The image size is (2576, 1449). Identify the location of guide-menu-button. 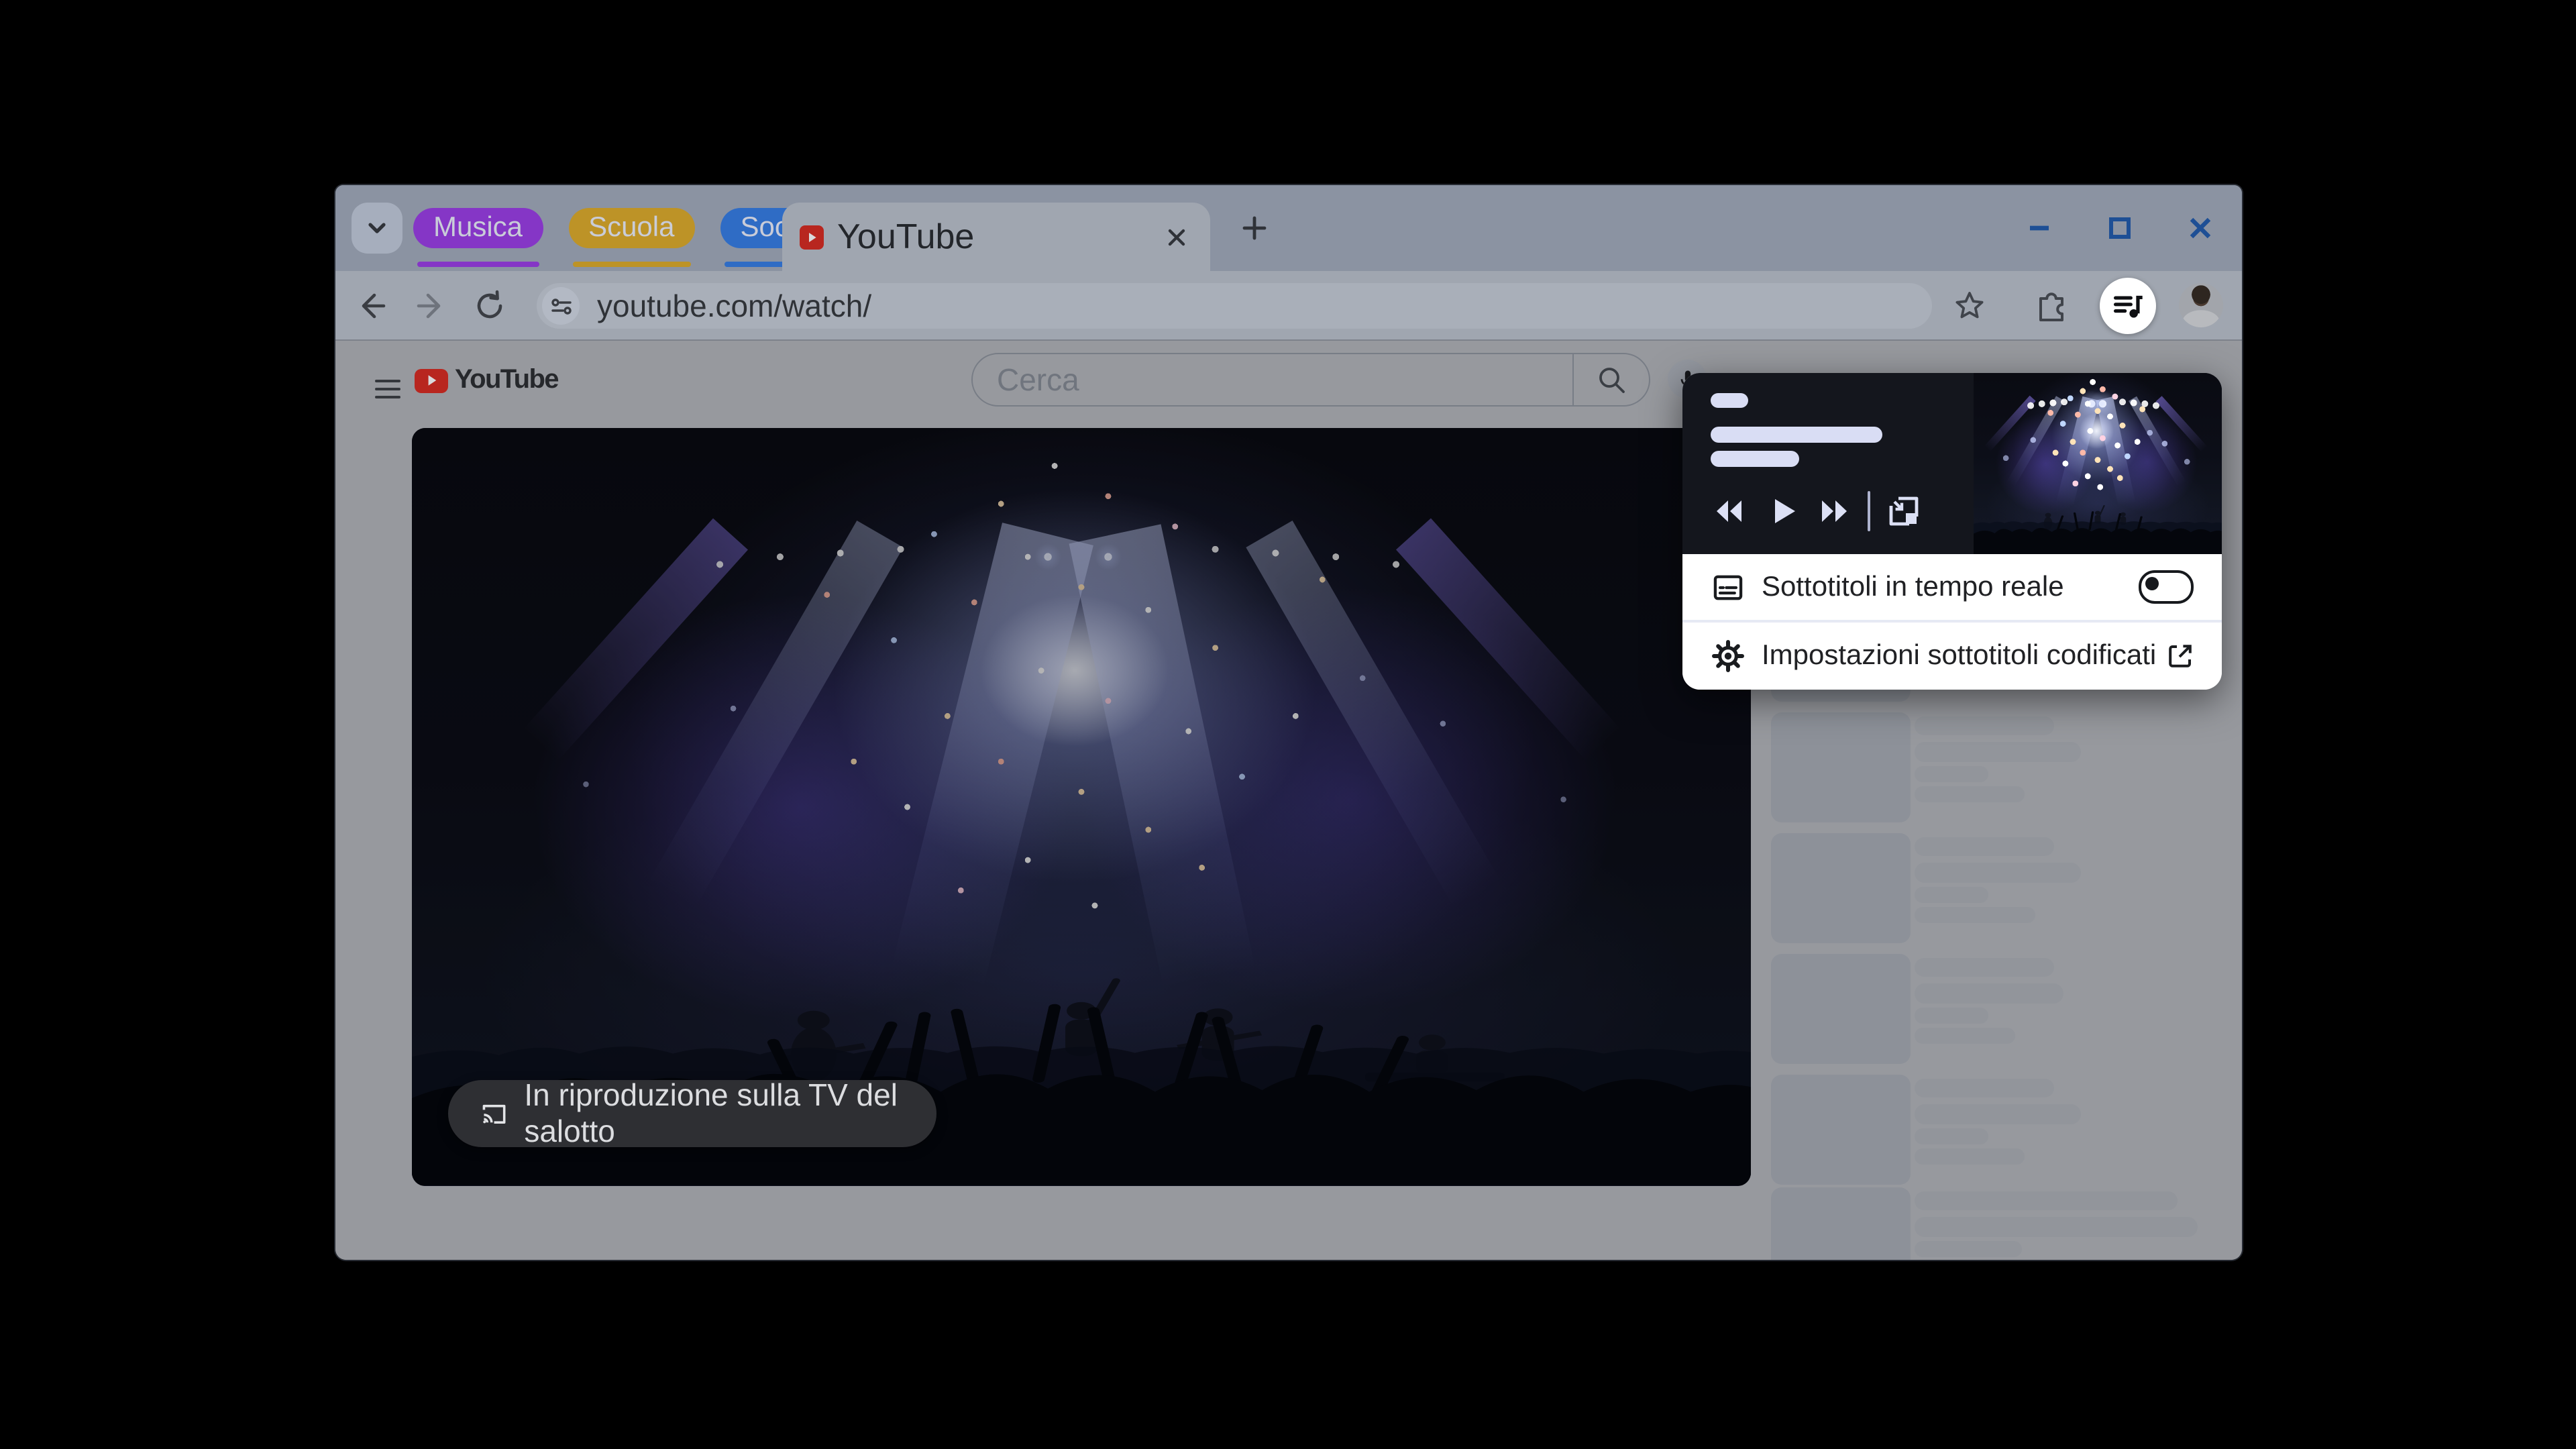
(387, 389).